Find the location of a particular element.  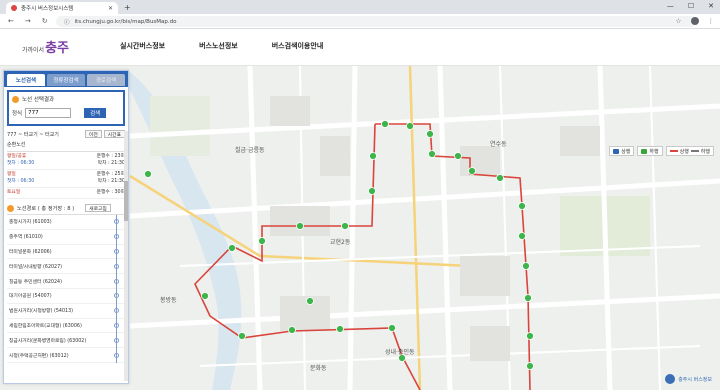

reload-icon: ↻ is located at coordinates (45, 21).